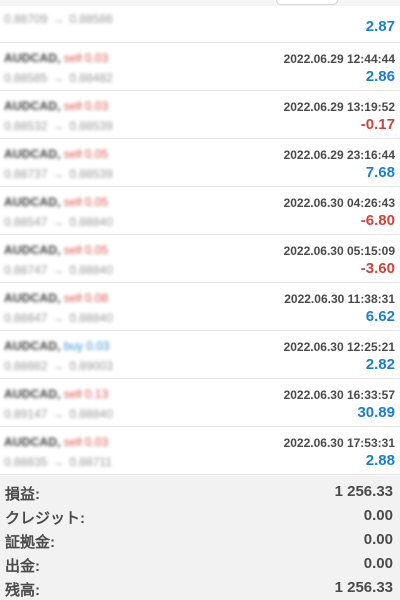 Image resolution: width=400 pixels, height=600 pixels. What do you see at coordinates (90, 462) in the screenshot?
I see `close-price: 0.88711` at bounding box center [90, 462].